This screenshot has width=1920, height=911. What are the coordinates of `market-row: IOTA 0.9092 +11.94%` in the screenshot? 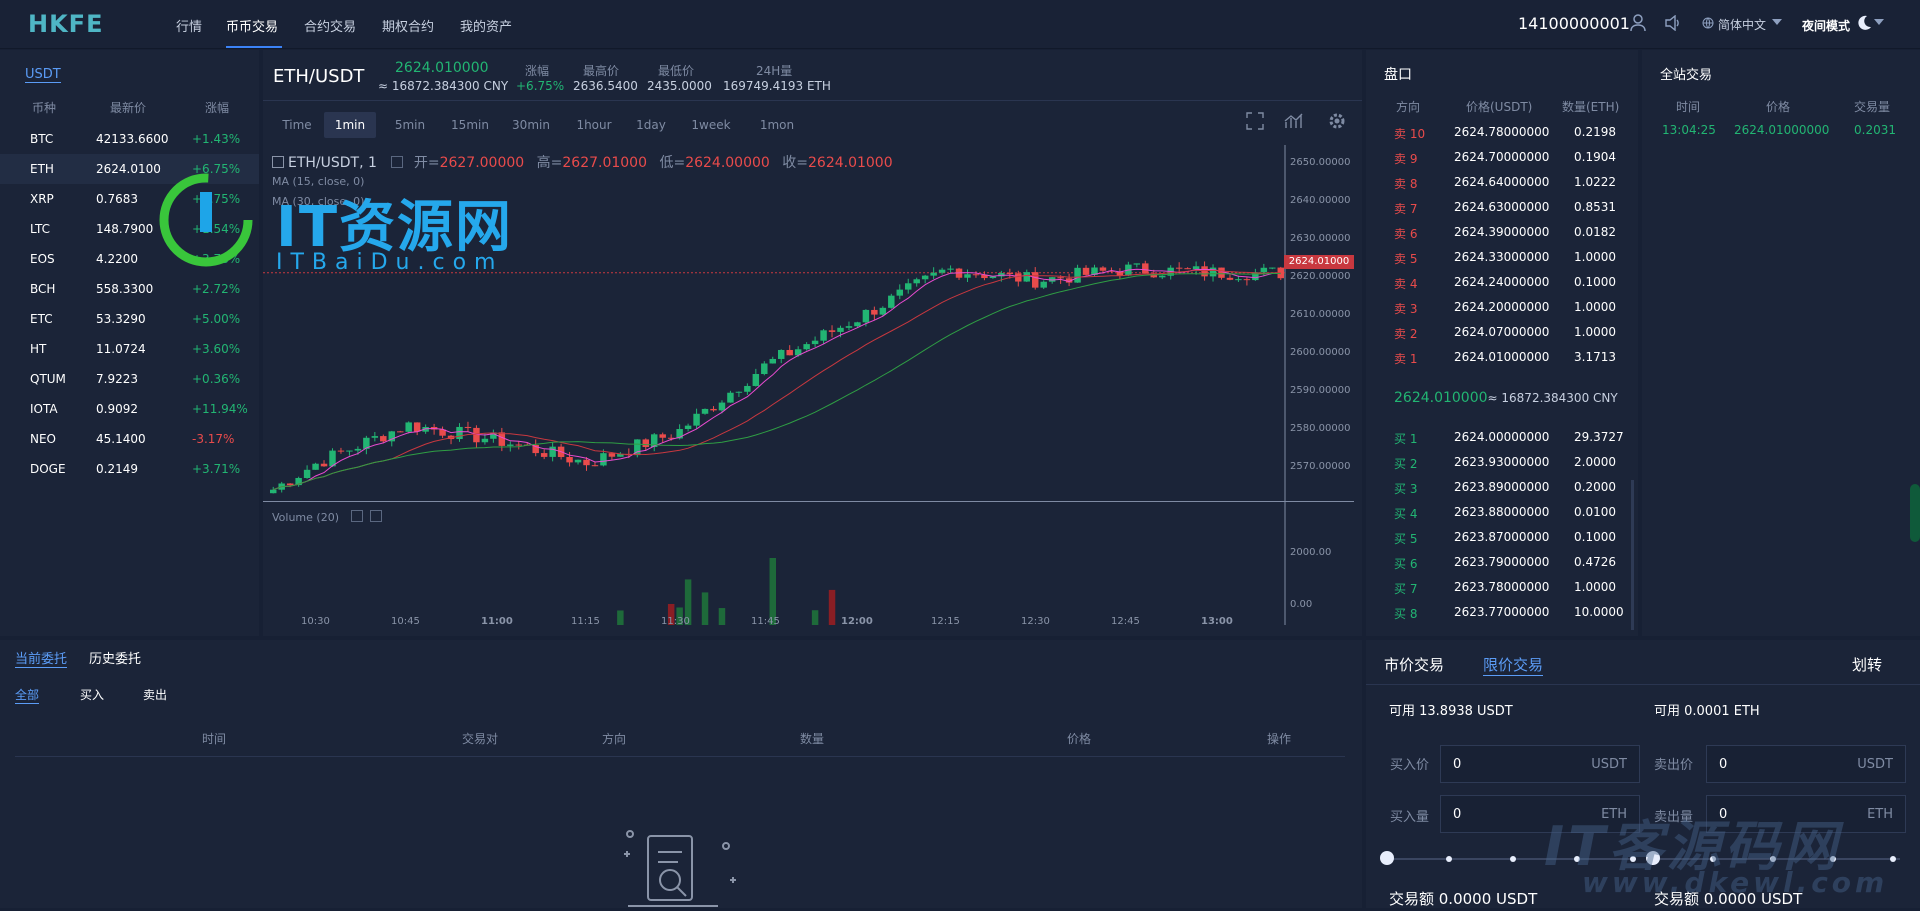 It's located at (129, 409).